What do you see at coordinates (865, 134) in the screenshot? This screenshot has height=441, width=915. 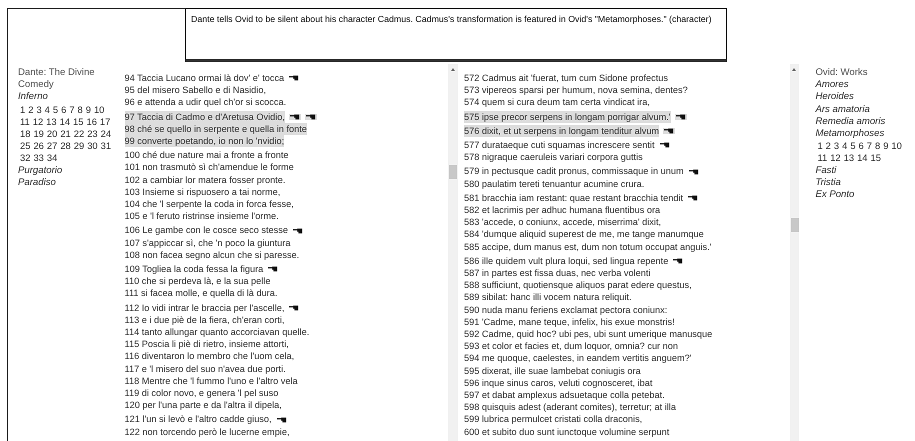 I see `work-link: Metamorphoses` at bounding box center [865, 134].